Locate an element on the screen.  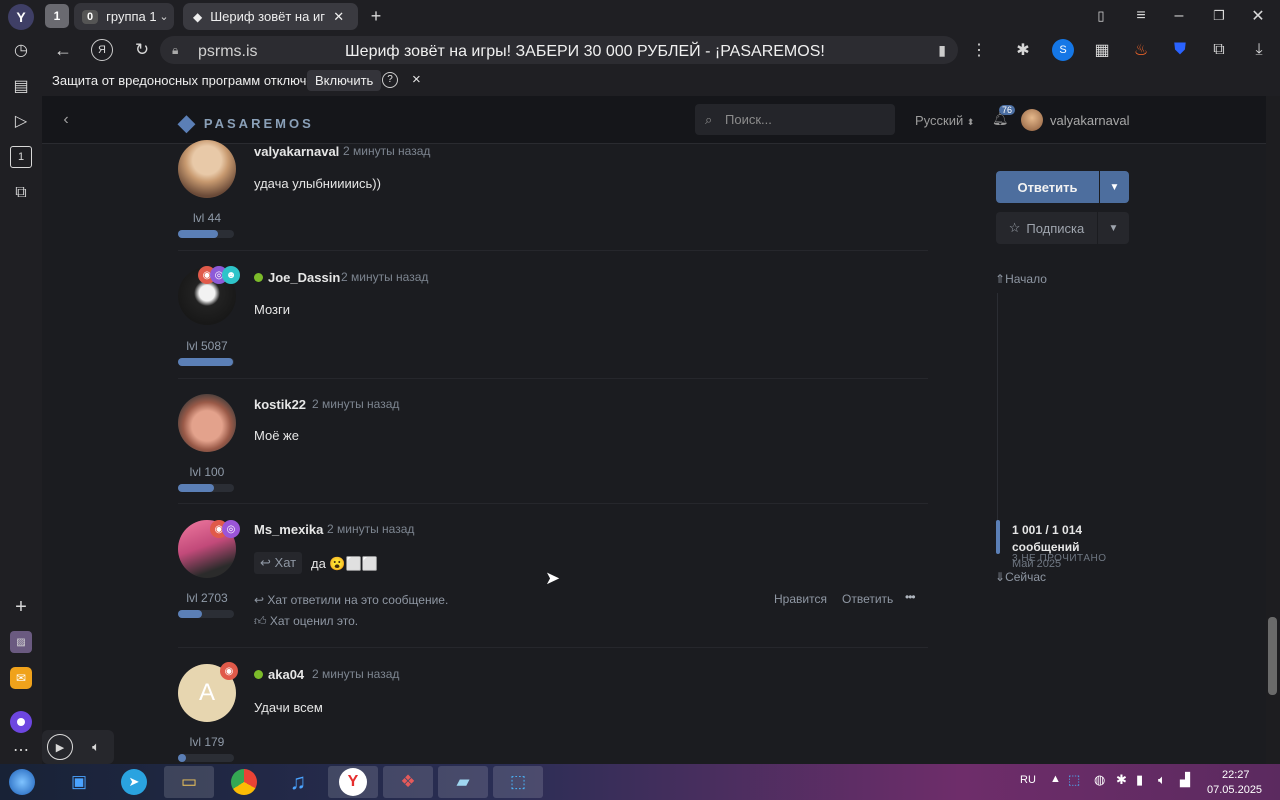
post-text: Моё же is located at coordinates (276, 435).